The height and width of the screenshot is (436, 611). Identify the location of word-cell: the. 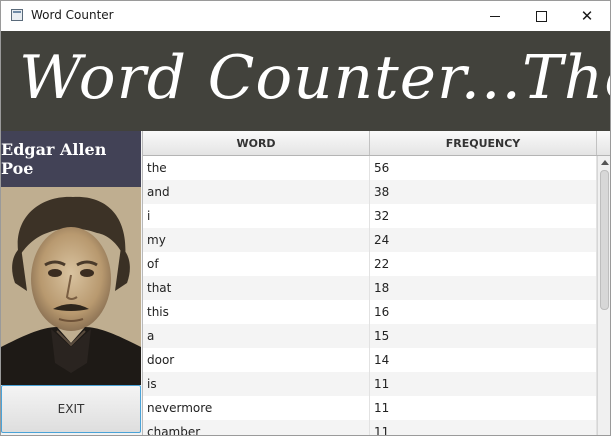
(256, 168).